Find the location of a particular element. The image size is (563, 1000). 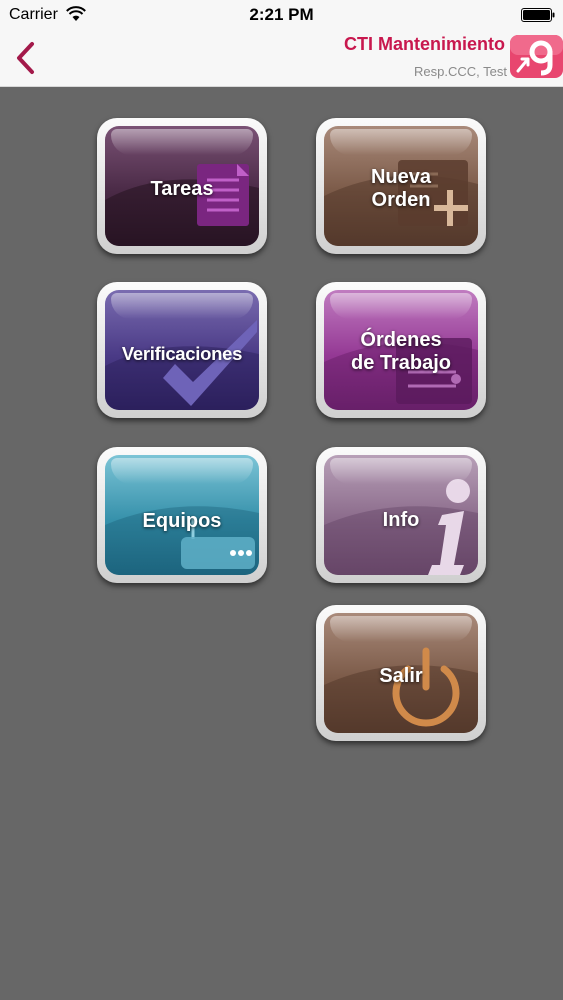

checkmark-icon is located at coordinates (210, 363).